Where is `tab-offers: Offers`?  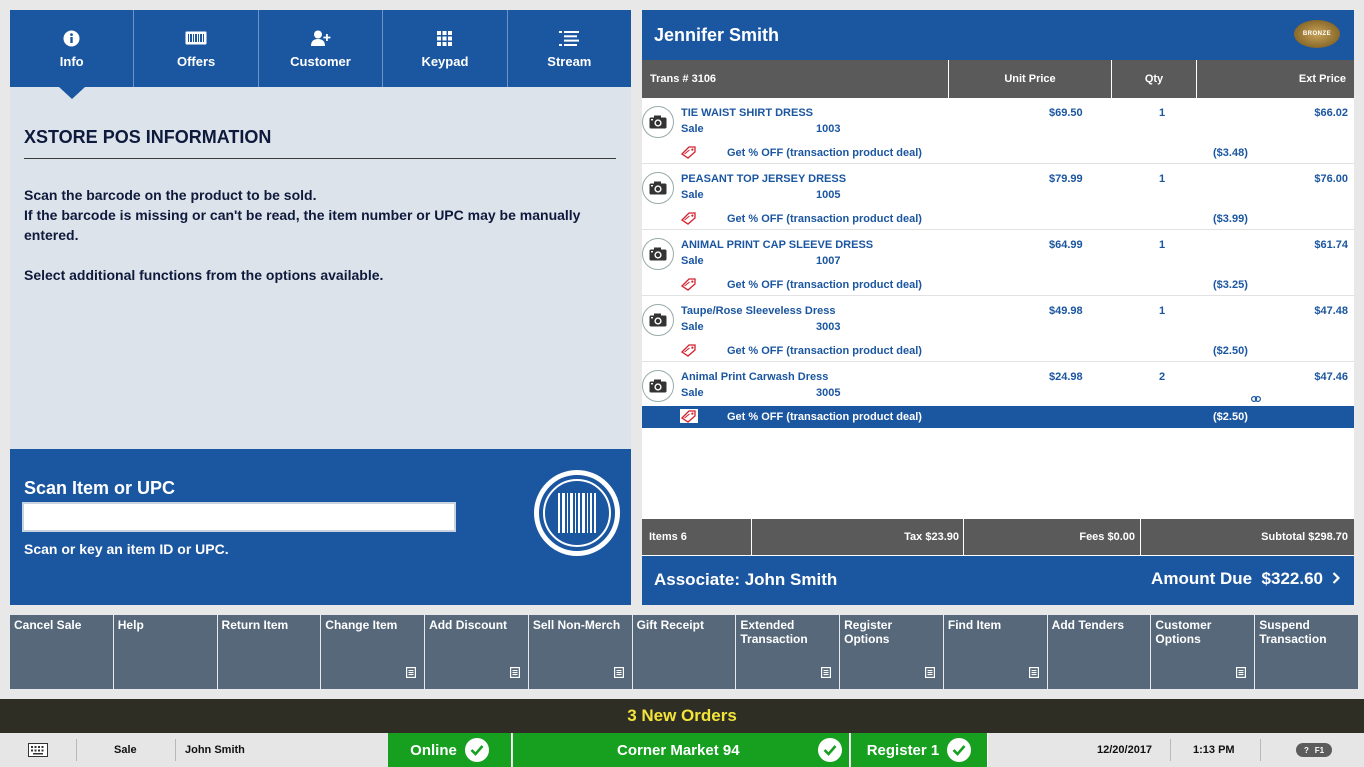
tab-offers: Offers is located at coordinates (196, 48).